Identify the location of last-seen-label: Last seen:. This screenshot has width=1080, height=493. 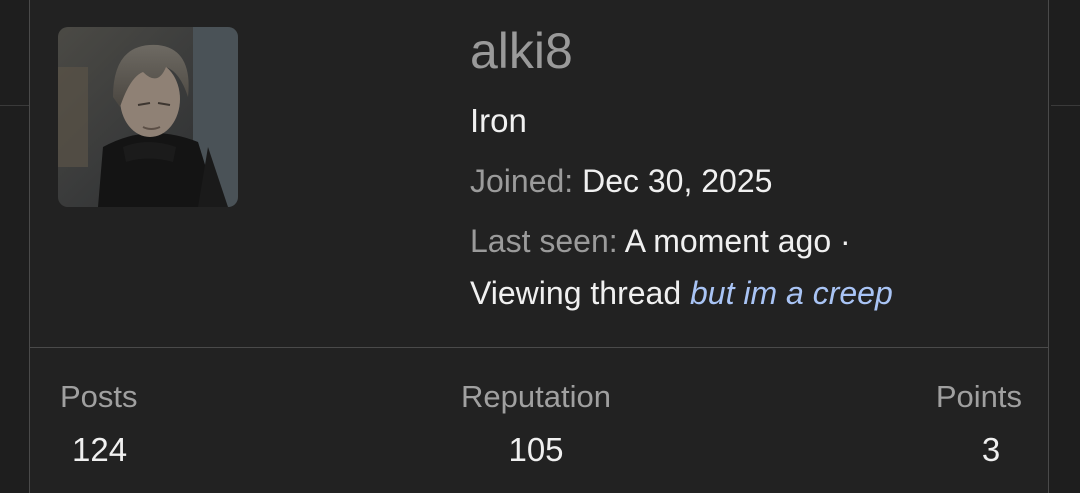
(544, 241).